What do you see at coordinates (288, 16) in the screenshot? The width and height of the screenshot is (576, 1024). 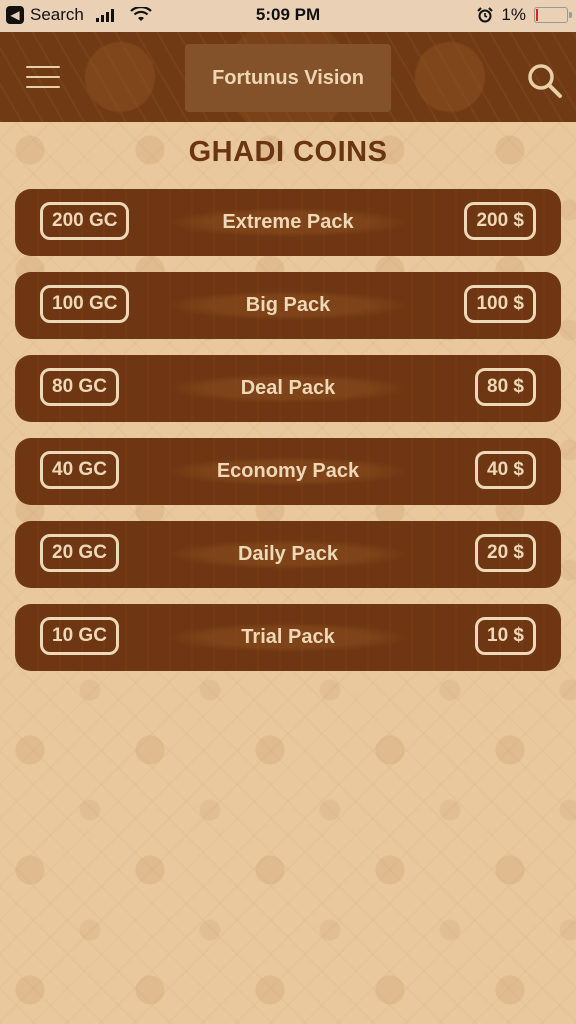 I see `status-bar: ◀ Search 5:09 PM 1%` at bounding box center [288, 16].